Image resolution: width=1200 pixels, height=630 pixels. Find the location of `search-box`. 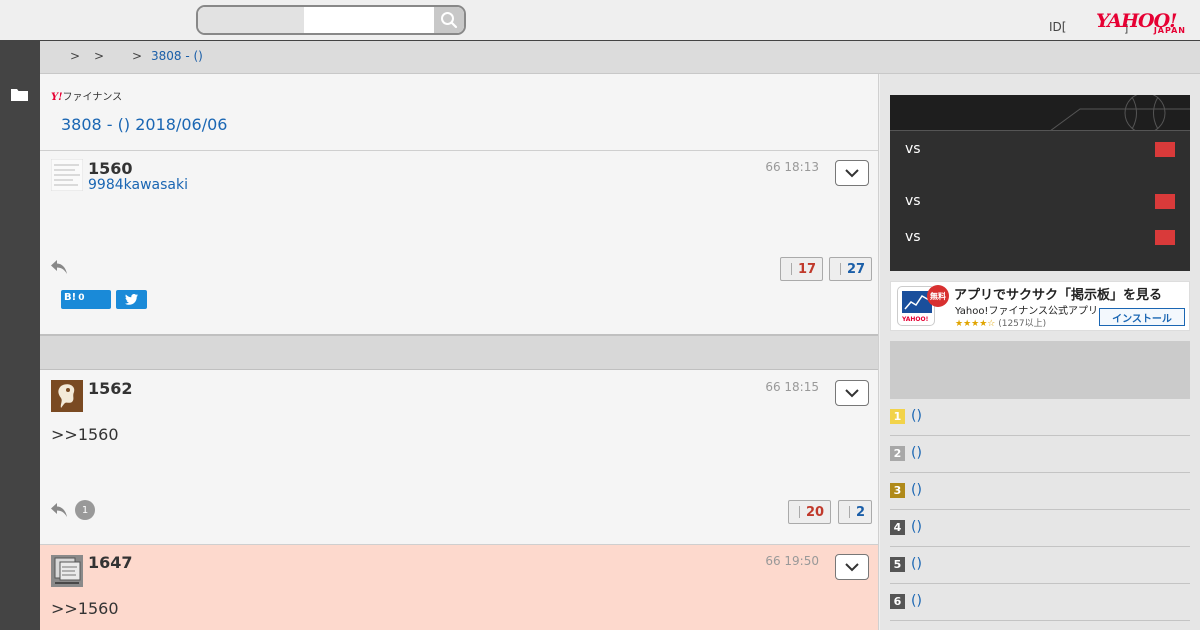

search-box is located at coordinates (331, 20).